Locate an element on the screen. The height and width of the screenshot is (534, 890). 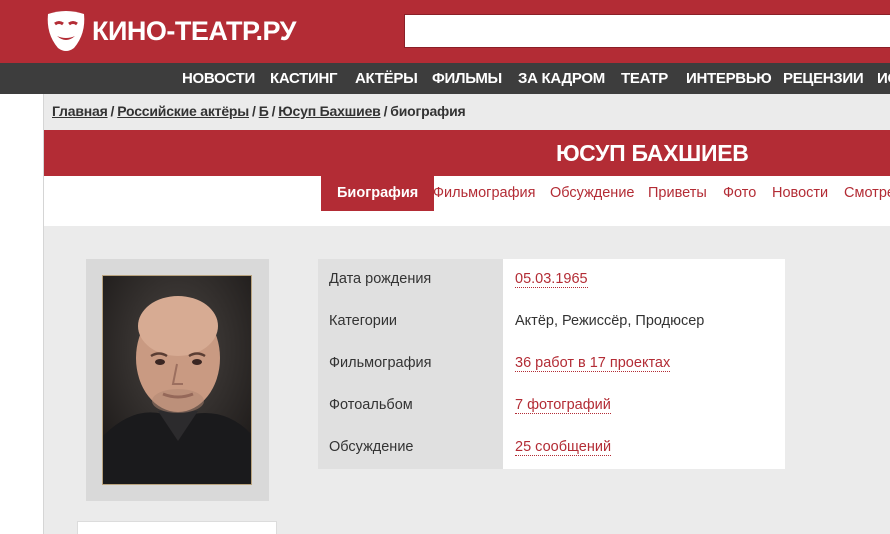
tab-greetings: Приветы is located at coordinates (677, 193).